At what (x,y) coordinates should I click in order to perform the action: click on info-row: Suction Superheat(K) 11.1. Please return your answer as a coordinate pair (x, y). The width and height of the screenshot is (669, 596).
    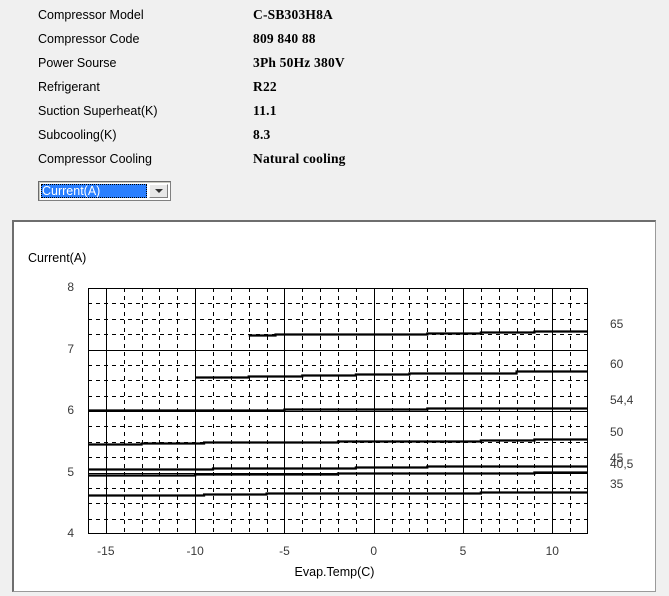
    Looking at the image, I should click on (157, 111).